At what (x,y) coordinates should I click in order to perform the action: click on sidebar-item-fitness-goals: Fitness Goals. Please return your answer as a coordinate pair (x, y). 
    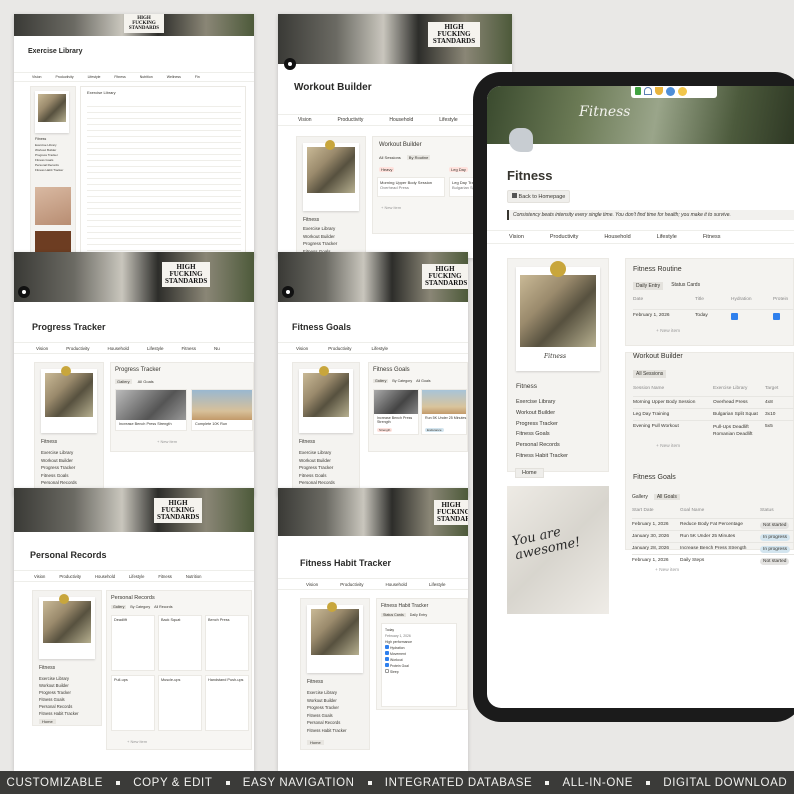
    Looking at the image, I should click on (542, 434).